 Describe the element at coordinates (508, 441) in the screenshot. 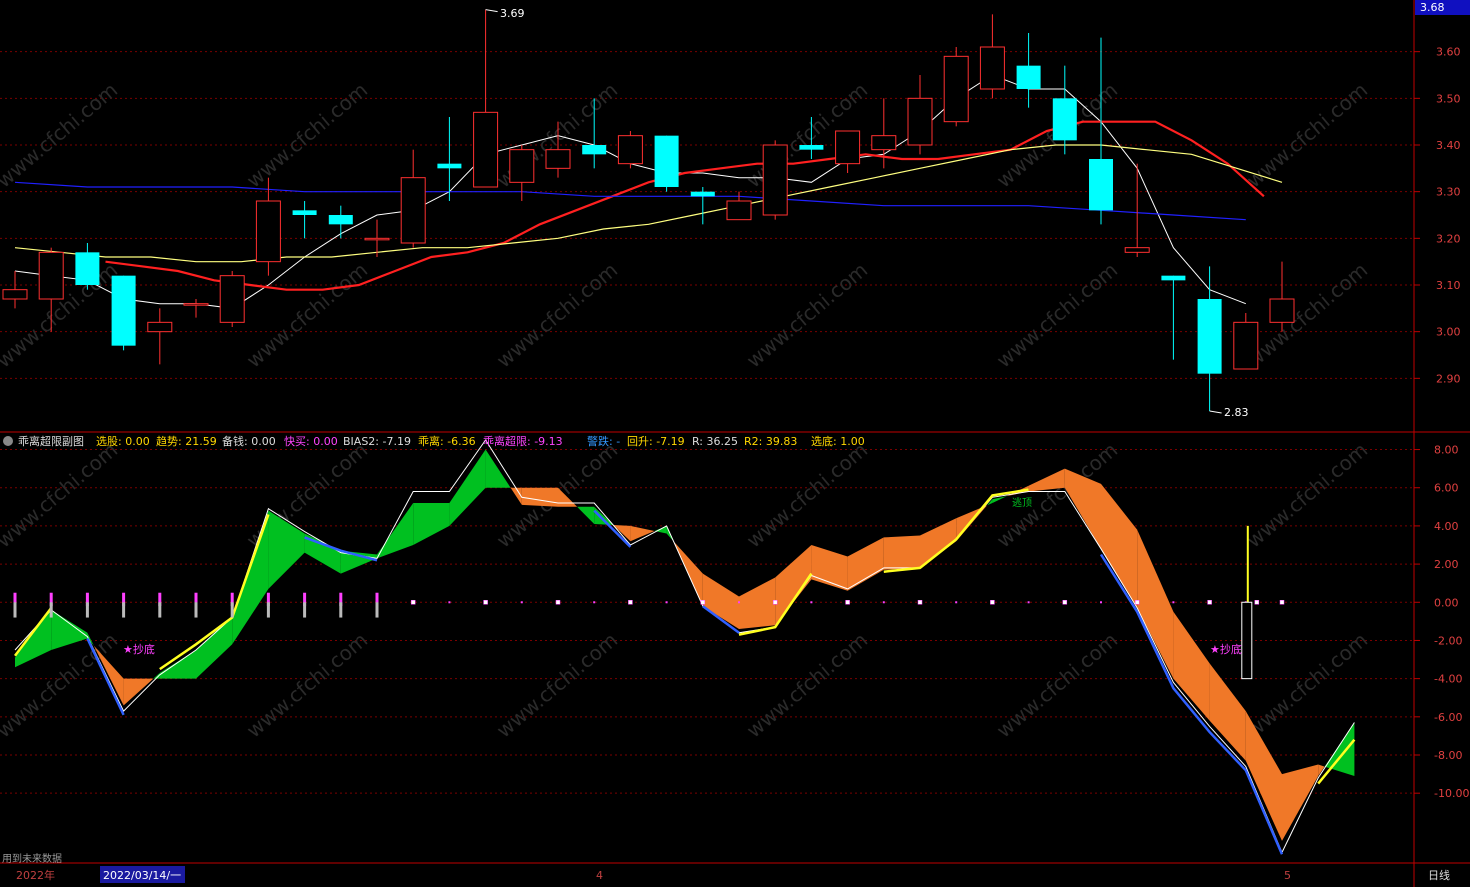

I see `indicator-item-label: 乖离超限:` at that location.